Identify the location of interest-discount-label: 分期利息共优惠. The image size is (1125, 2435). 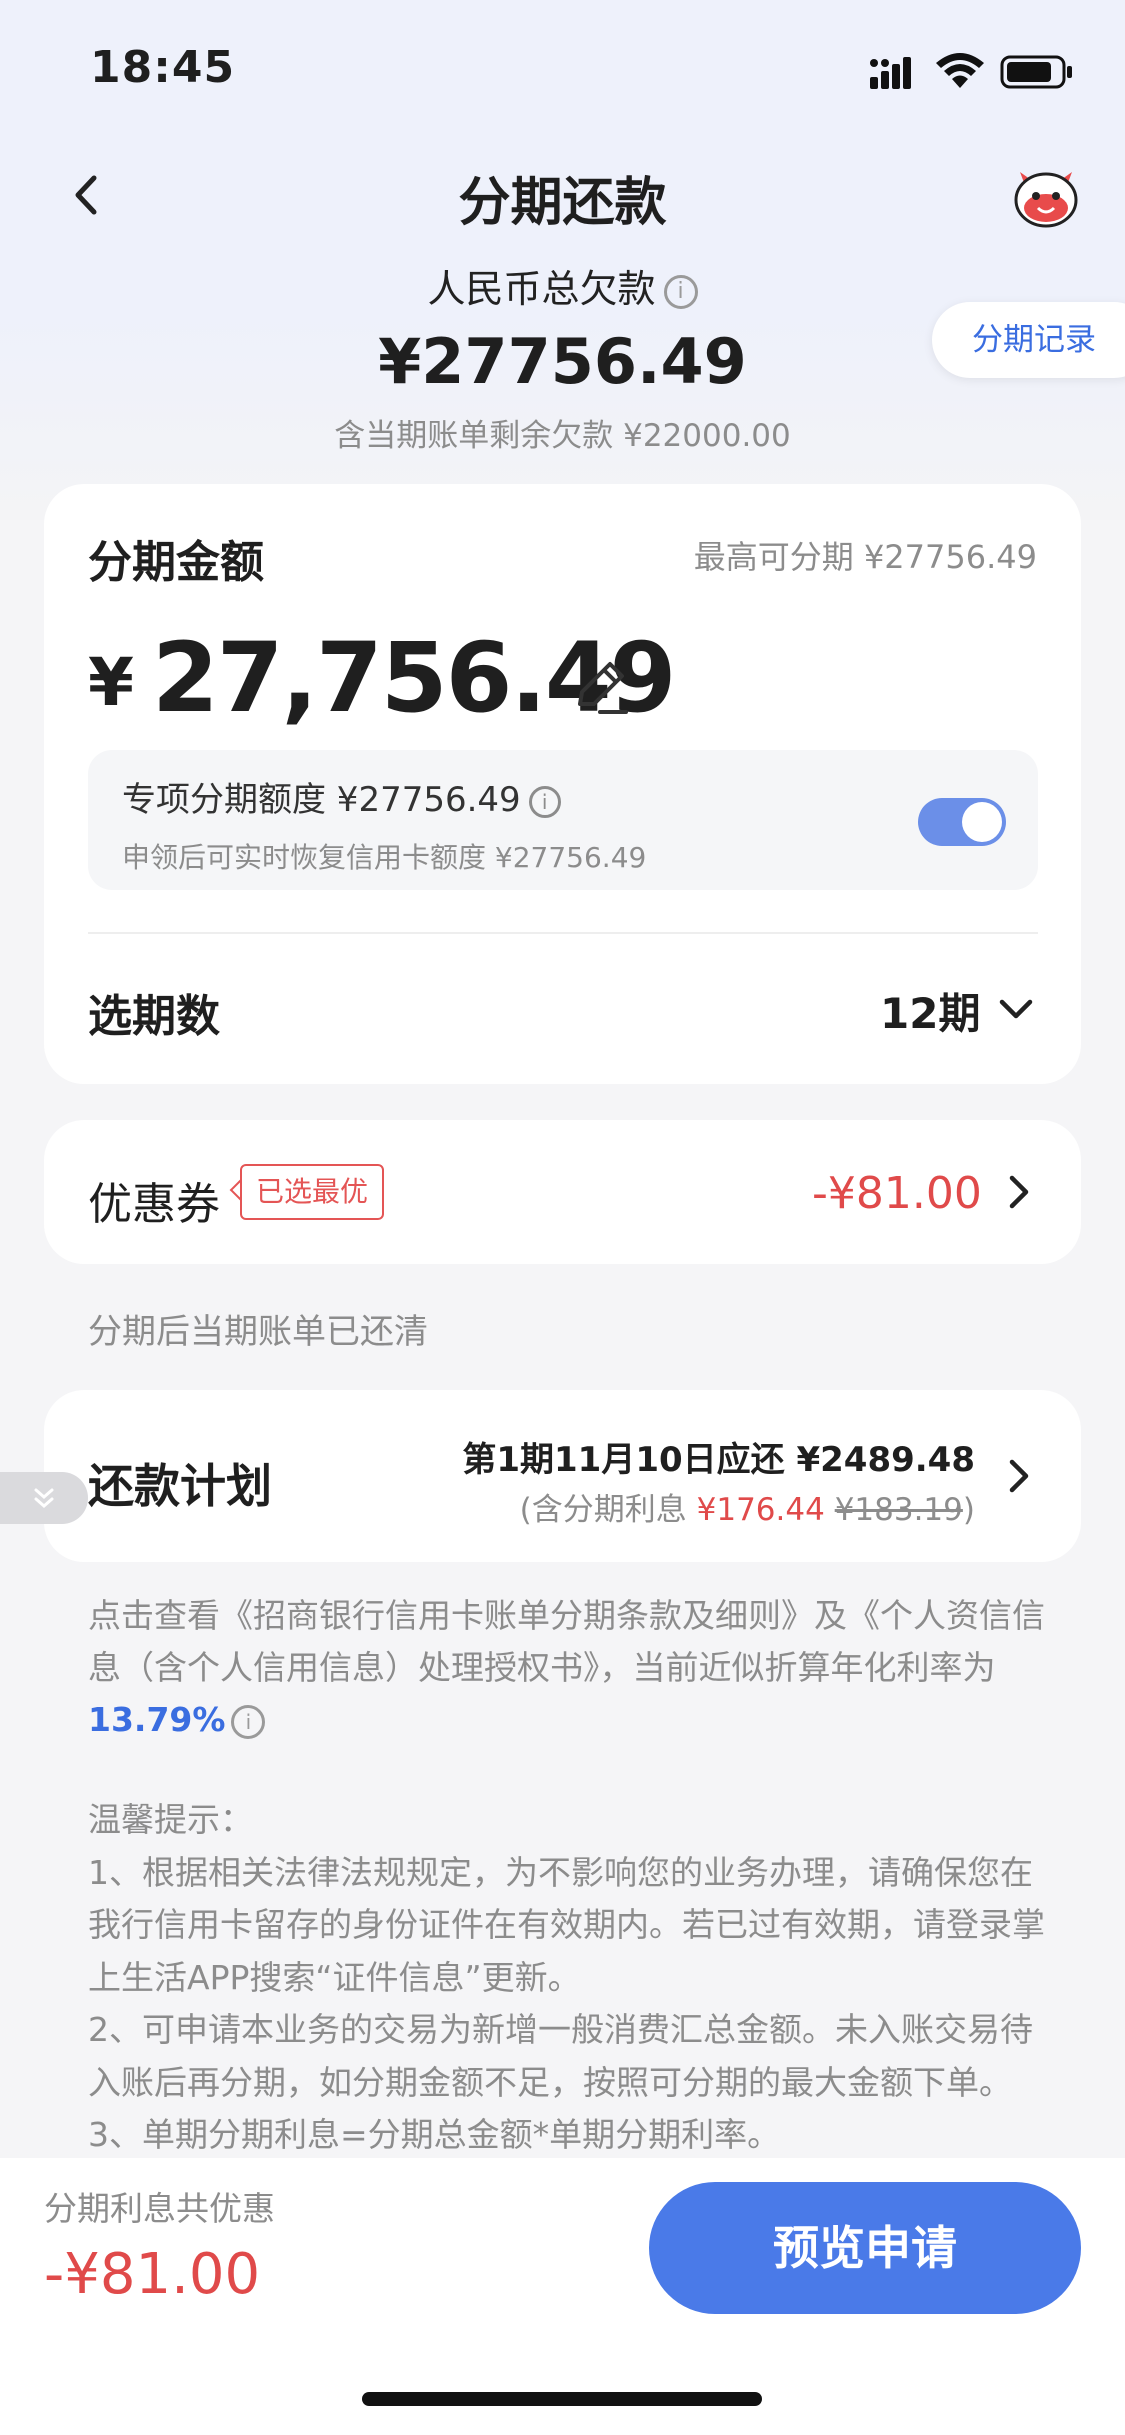
(159, 2208).